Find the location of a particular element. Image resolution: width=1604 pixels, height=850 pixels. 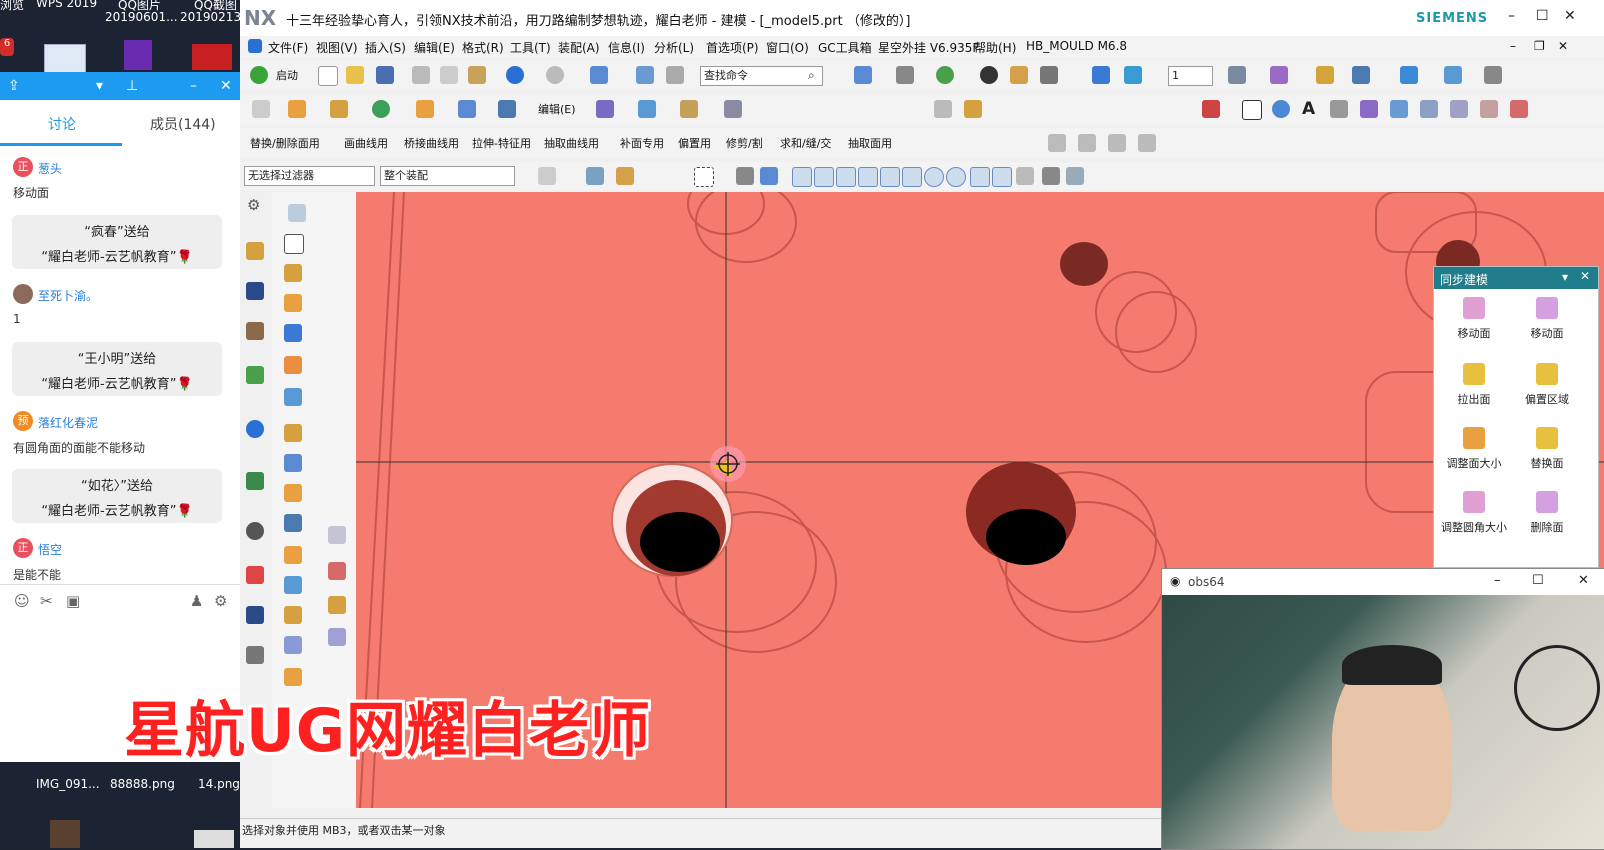

type-filter-select: 无选择过滤器 is located at coordinates (309, 176).